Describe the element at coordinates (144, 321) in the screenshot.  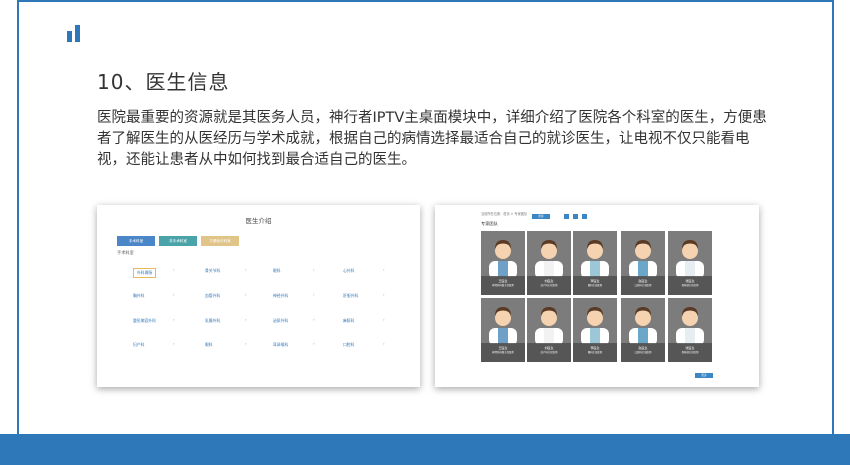
I see `department-item: 整形美容外科` at that location.